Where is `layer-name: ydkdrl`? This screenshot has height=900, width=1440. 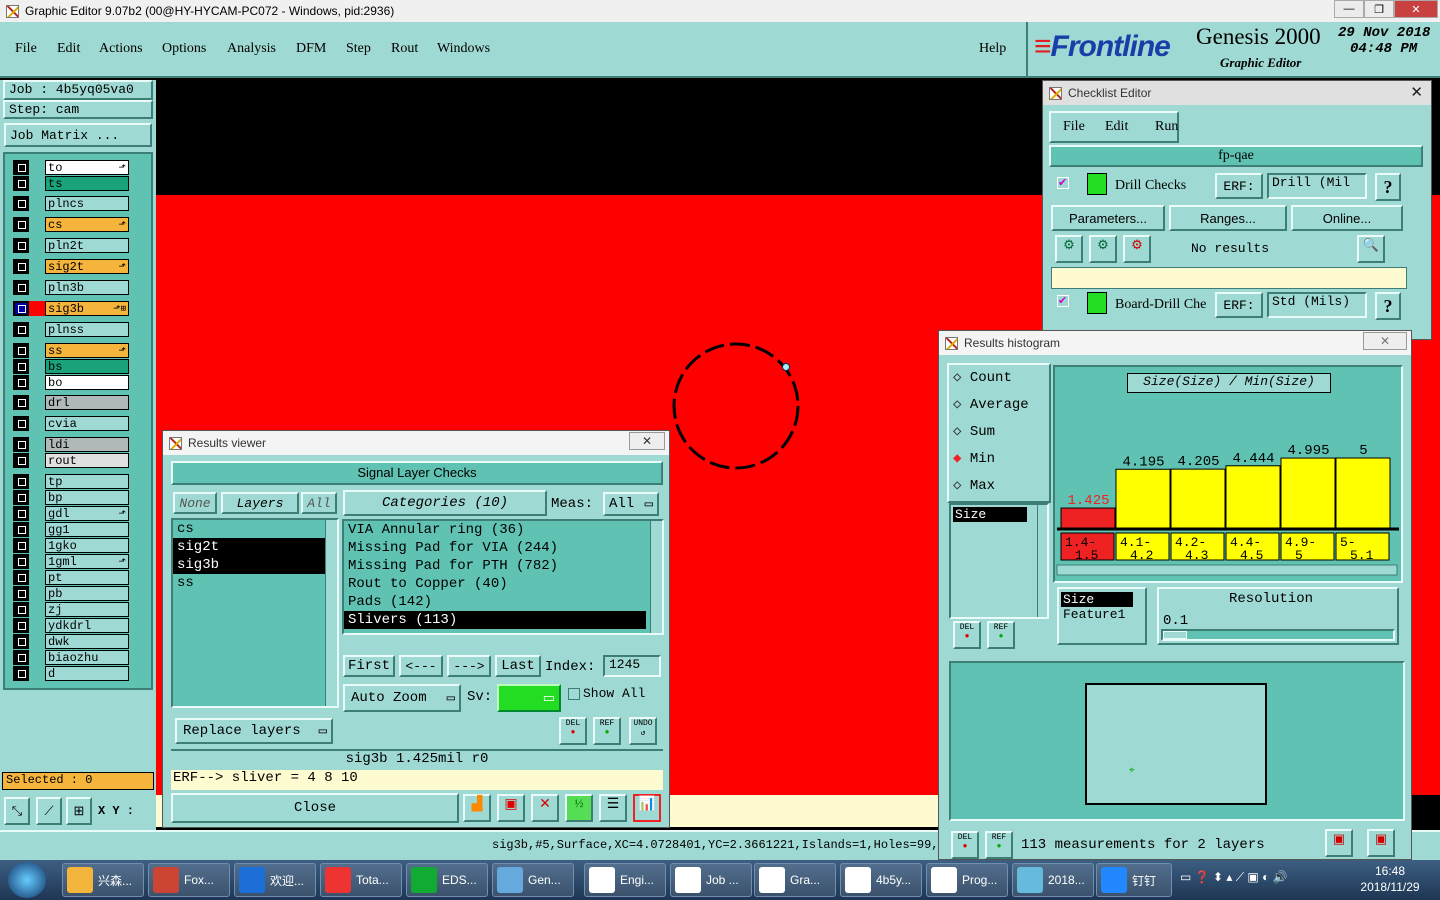 layer-name: ydkdrl is located at coordinates (87, 625).